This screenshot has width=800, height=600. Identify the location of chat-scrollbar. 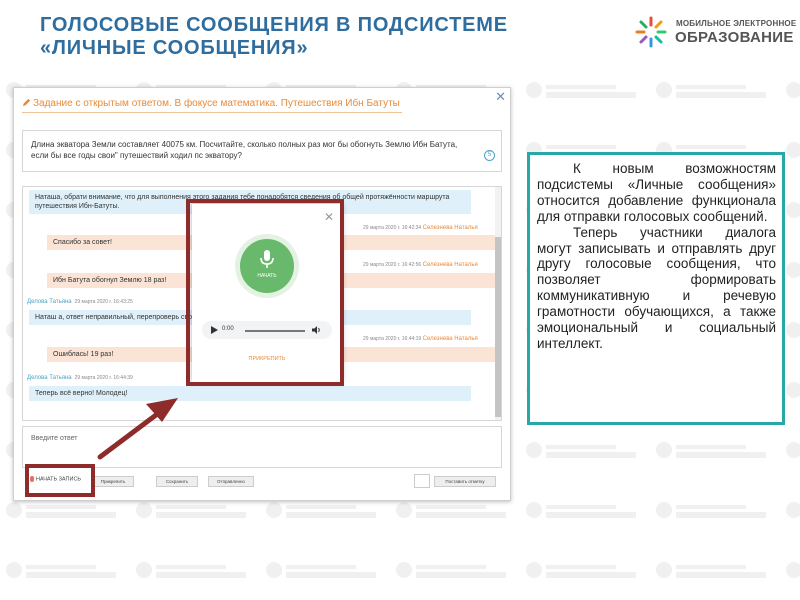
(498, 303).